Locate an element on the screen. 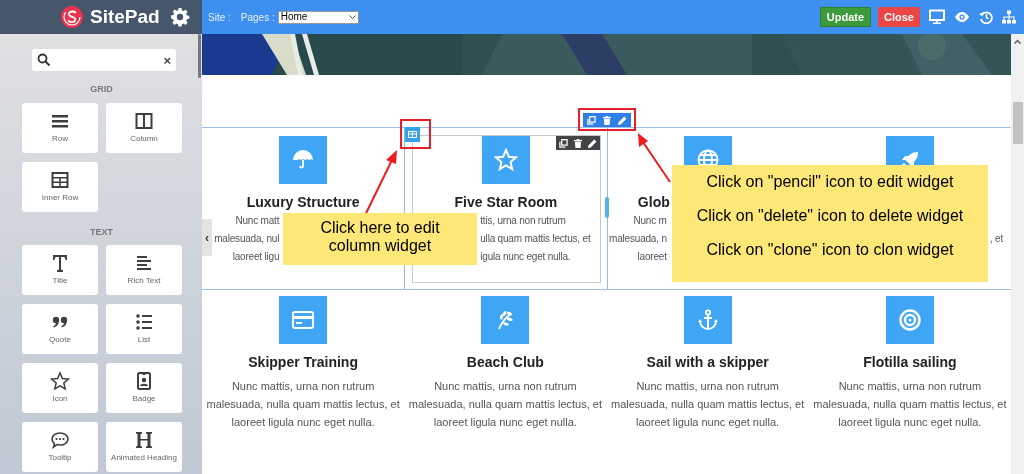 Image resolution: width=1024 pixels, height=474 pixels. widget-tile: Badge is located at coordinates (144, 388).